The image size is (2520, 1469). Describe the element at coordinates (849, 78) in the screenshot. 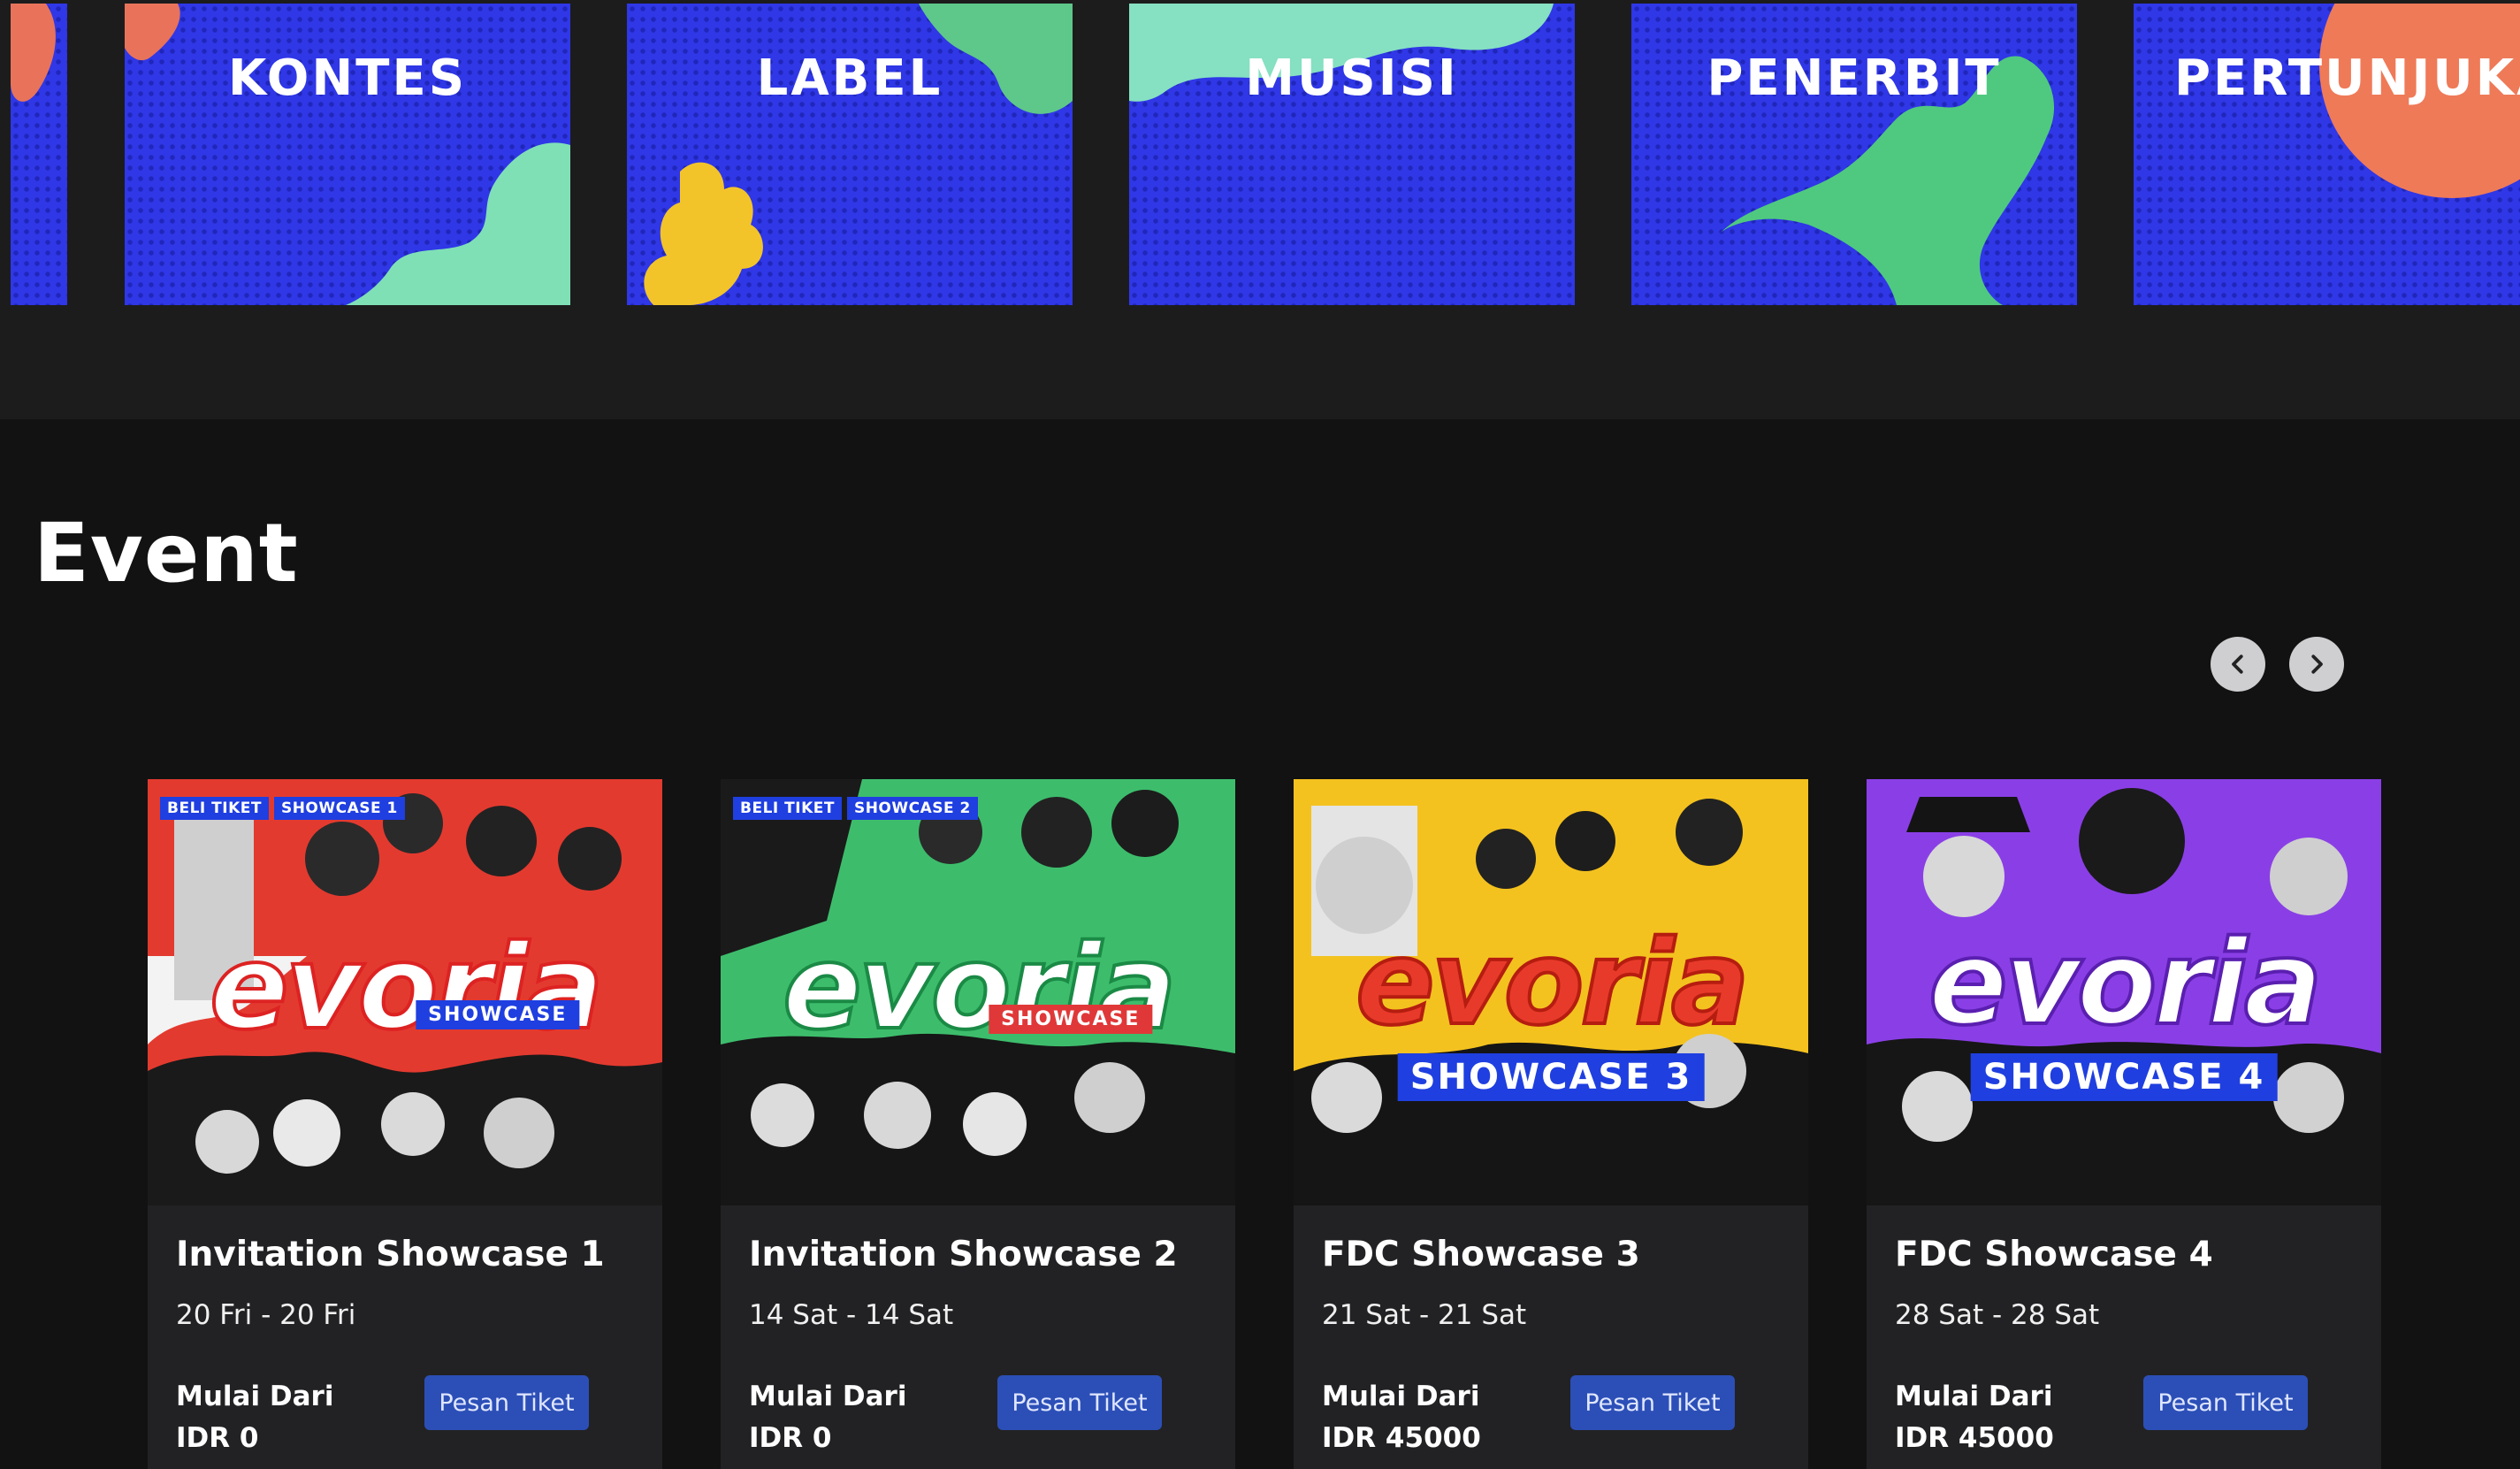

I see `category-label: LABEL` at that location.